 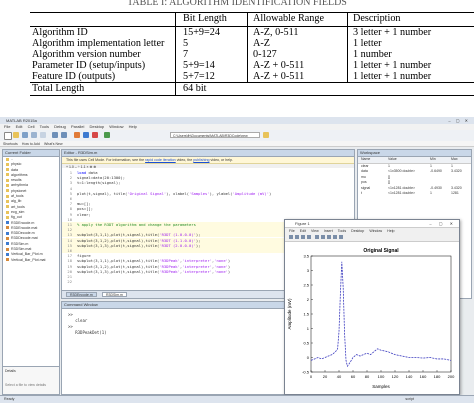 I want to click on x-tick-label: 40, so click(x=339, y=376).